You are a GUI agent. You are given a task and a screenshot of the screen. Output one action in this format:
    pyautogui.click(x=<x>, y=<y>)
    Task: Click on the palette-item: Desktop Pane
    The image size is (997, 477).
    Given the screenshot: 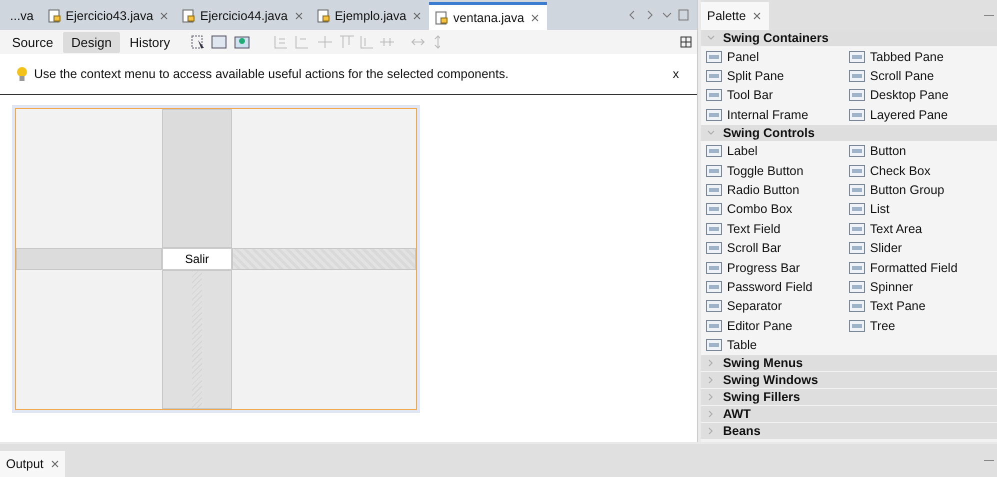 What is the action you would take?
    pyautogui.click(x=920, y=96)
    